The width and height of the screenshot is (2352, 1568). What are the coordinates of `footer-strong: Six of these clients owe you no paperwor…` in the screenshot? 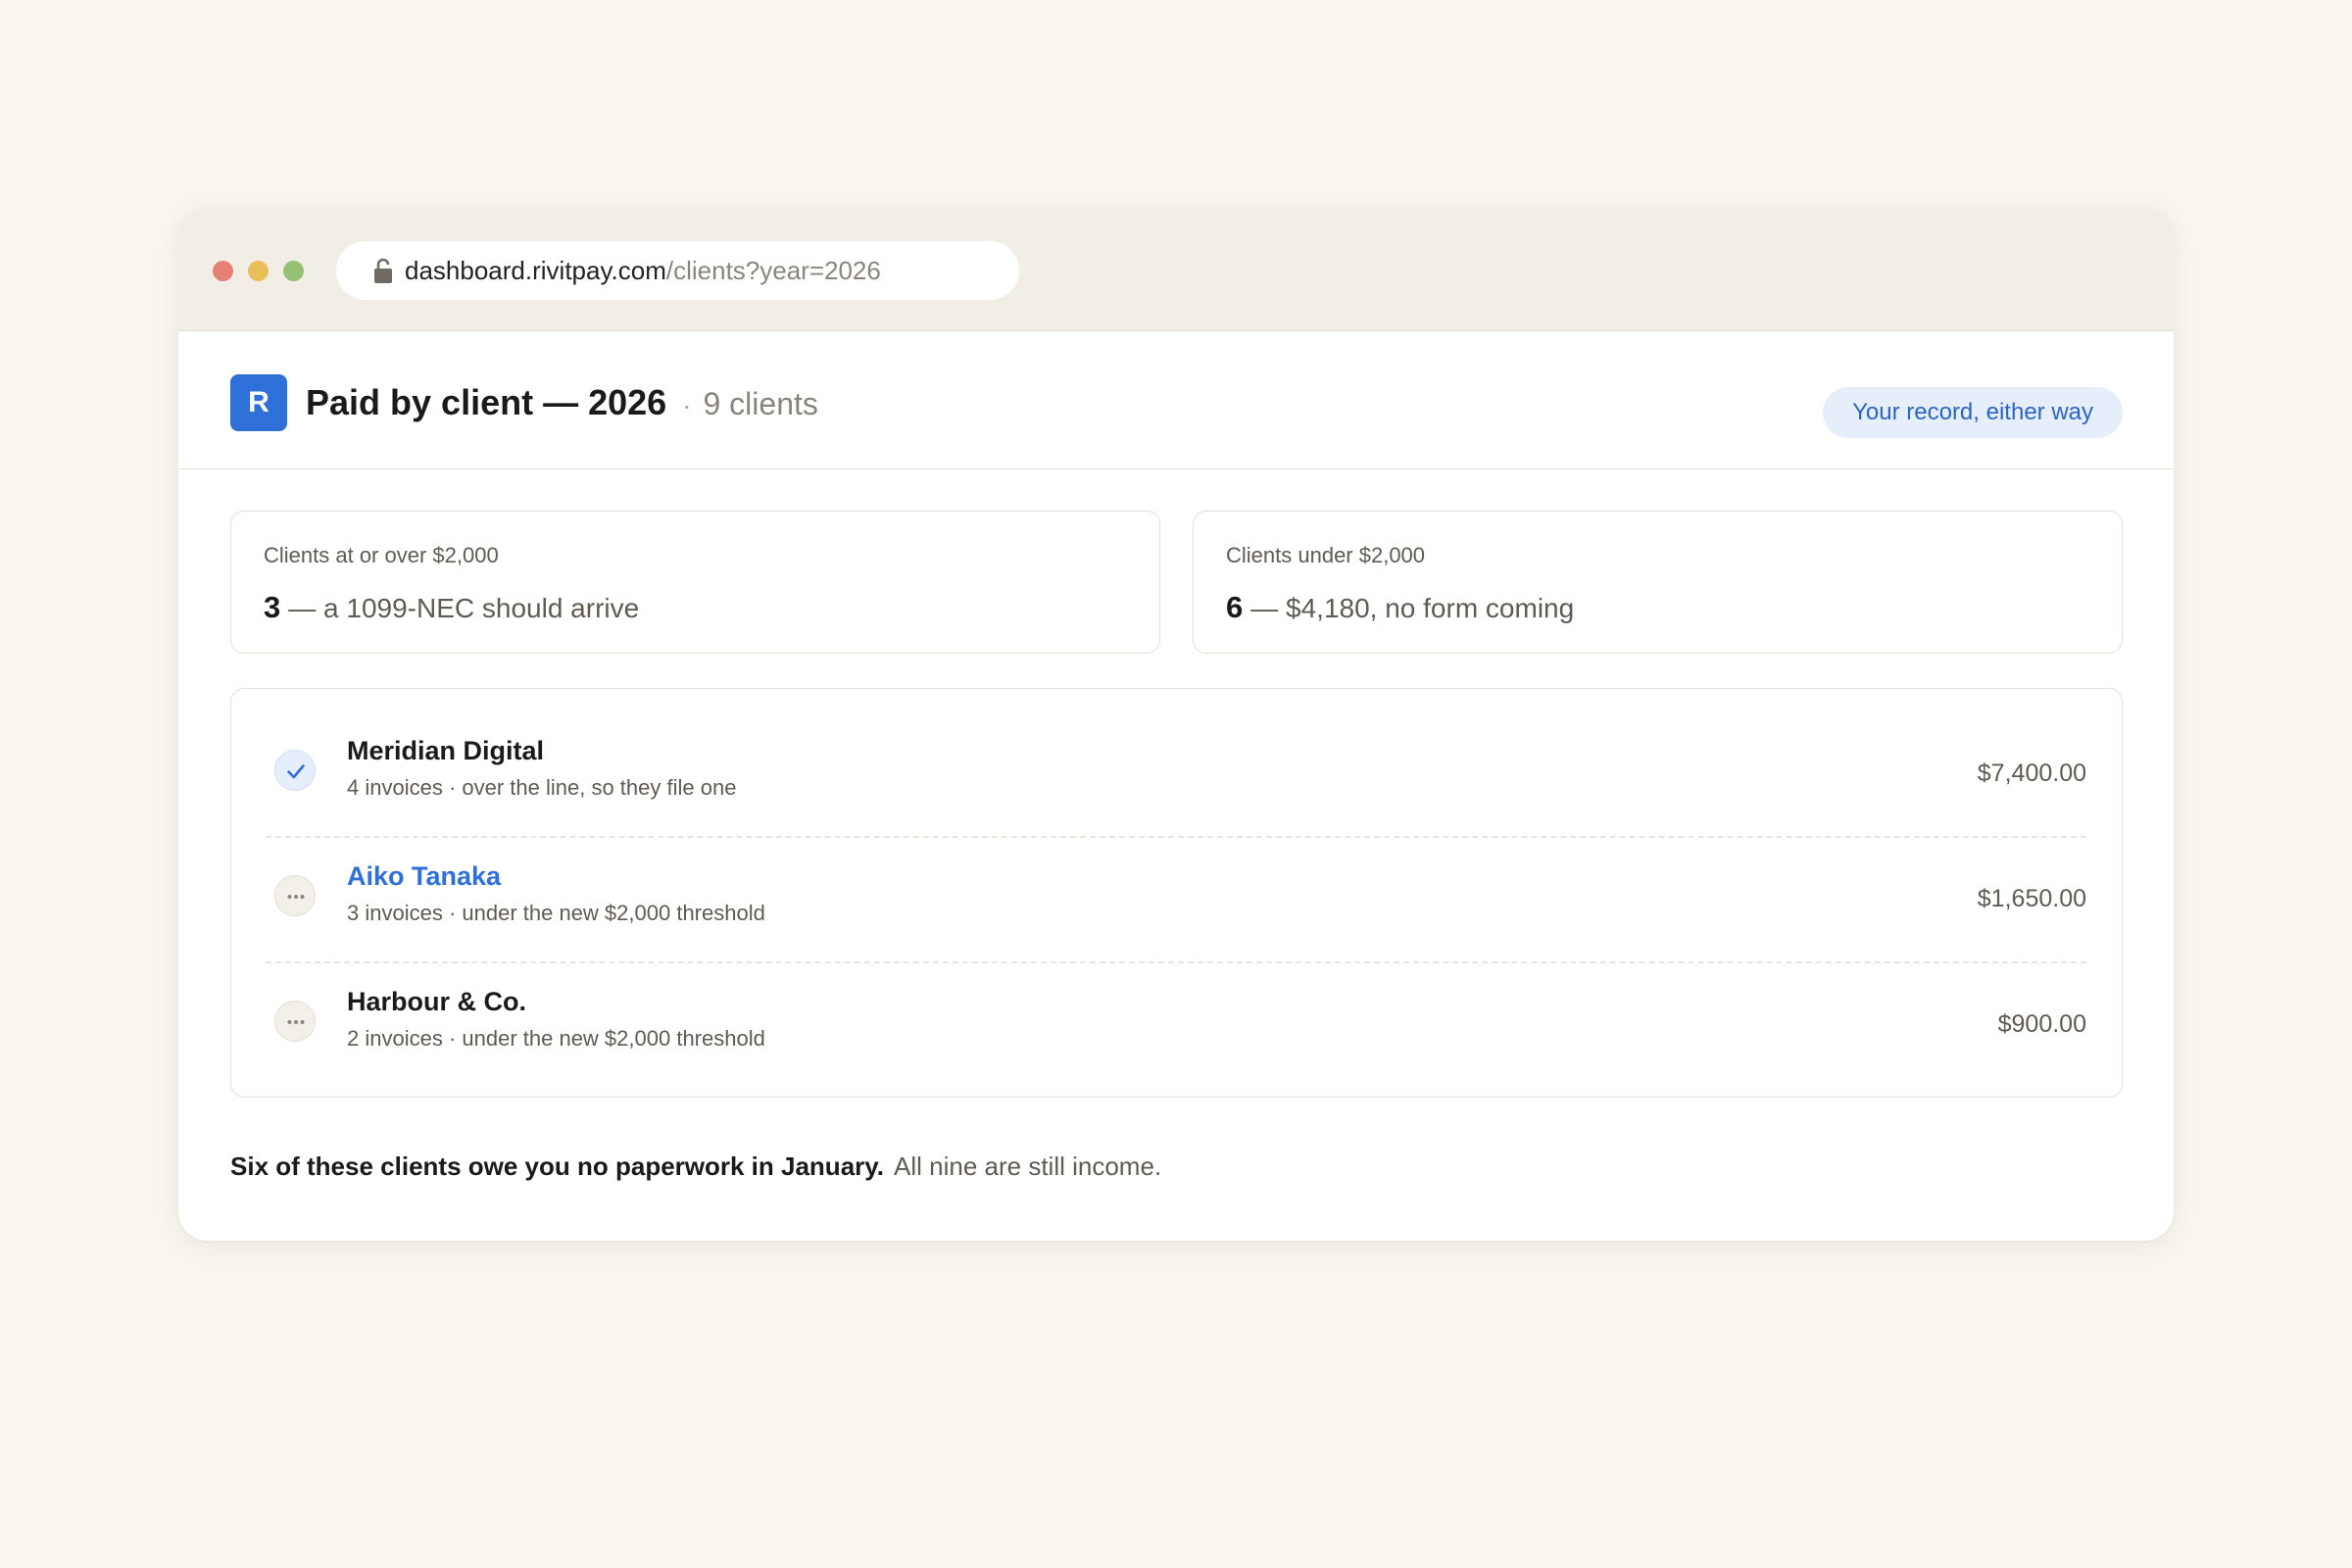 It's located at (557, 1166).